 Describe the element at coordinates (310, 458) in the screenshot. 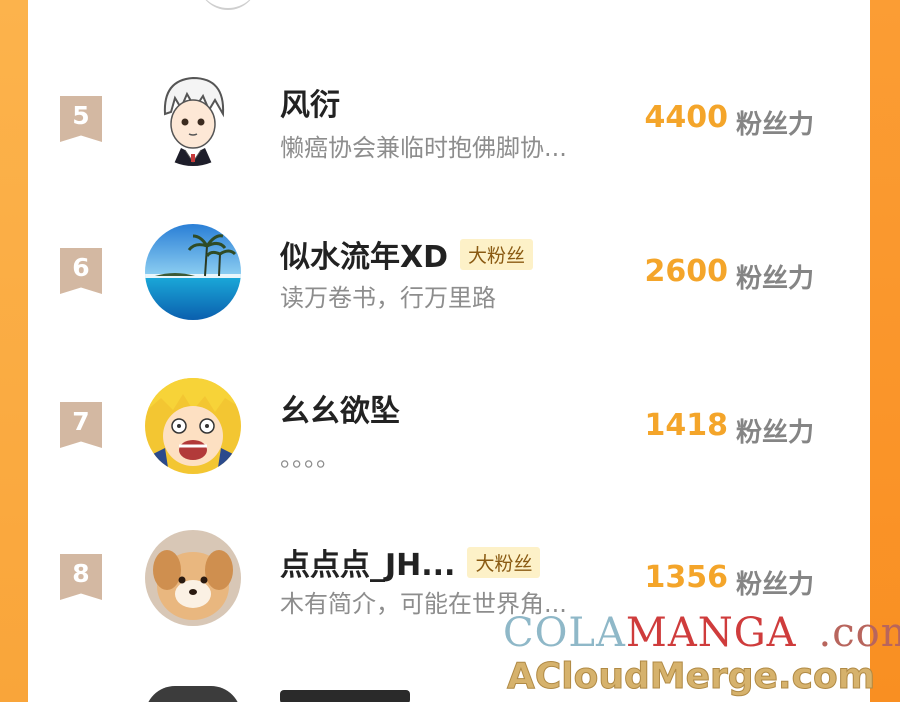

I see `user-bio: 。。。。` at that location.